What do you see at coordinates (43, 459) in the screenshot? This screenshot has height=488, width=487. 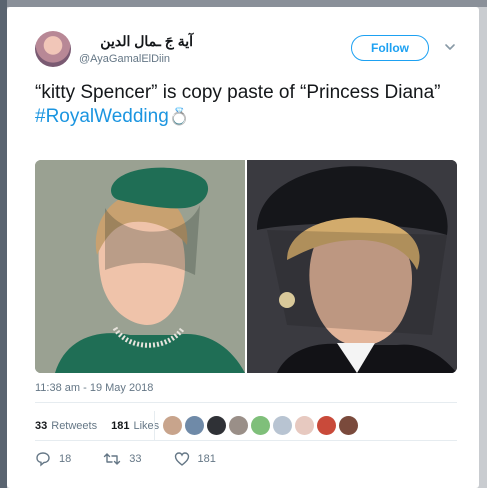 I see `reply-icon` at bounding box center [43, 459].